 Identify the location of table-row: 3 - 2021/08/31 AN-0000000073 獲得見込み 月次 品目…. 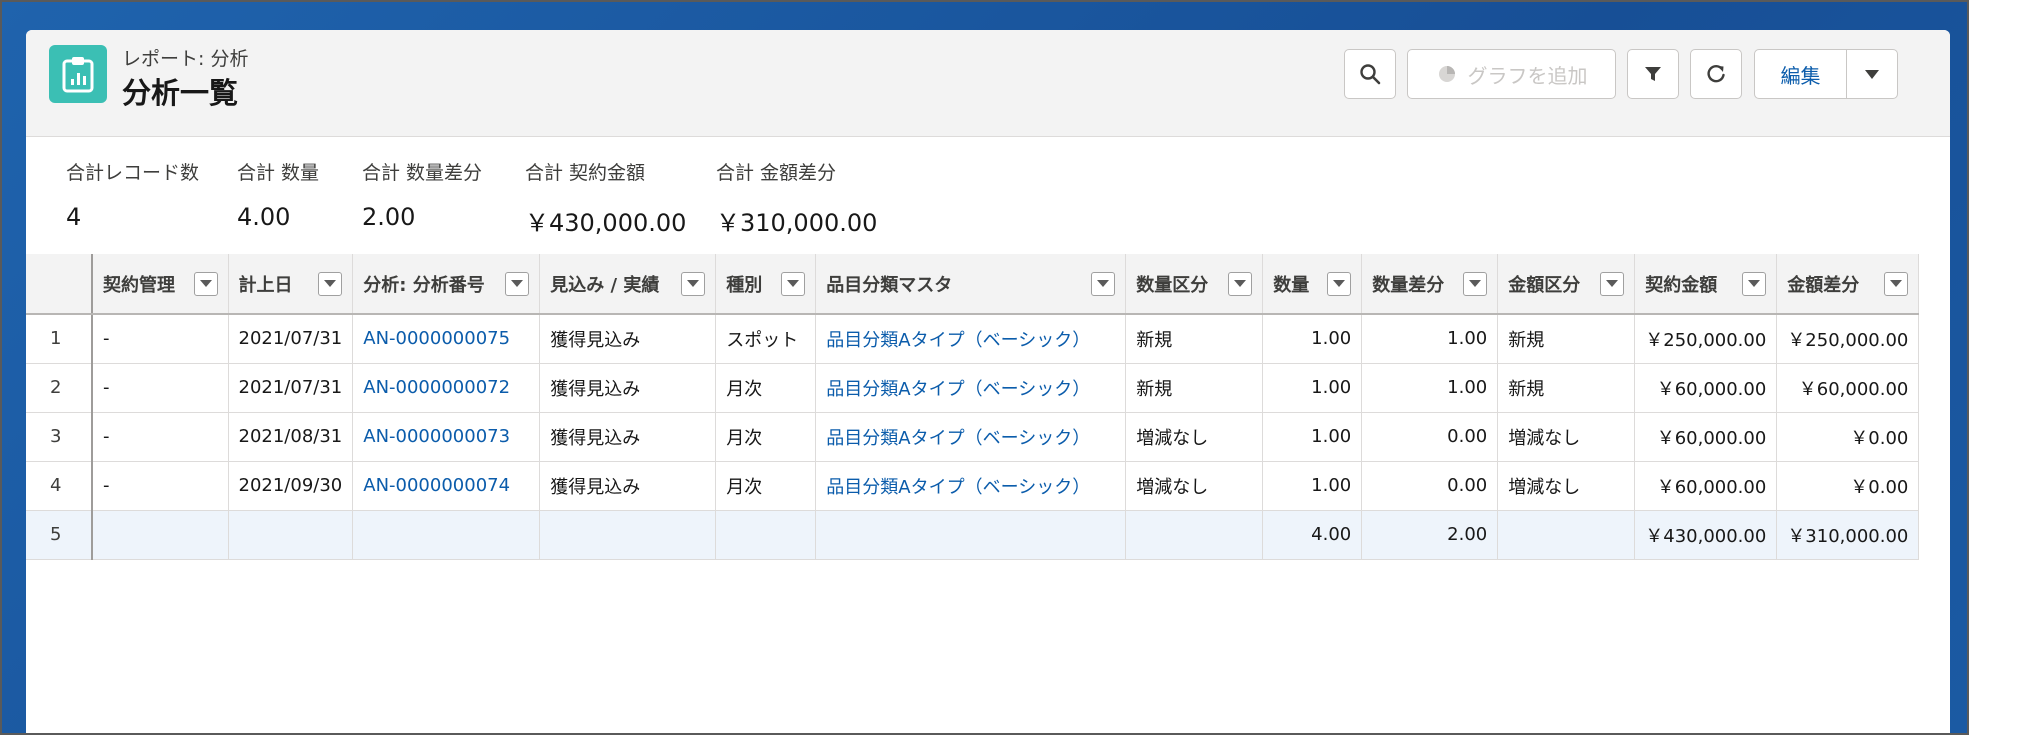
(973, 437).